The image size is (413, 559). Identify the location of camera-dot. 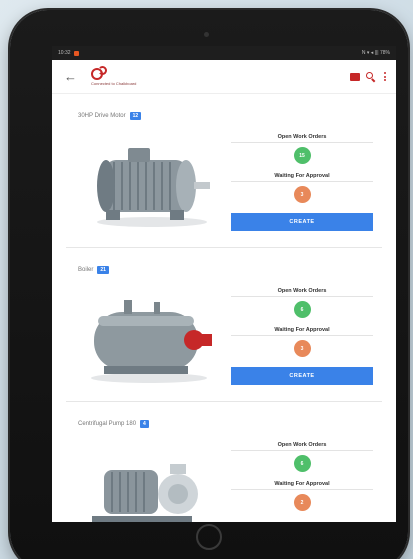
(206, 34).